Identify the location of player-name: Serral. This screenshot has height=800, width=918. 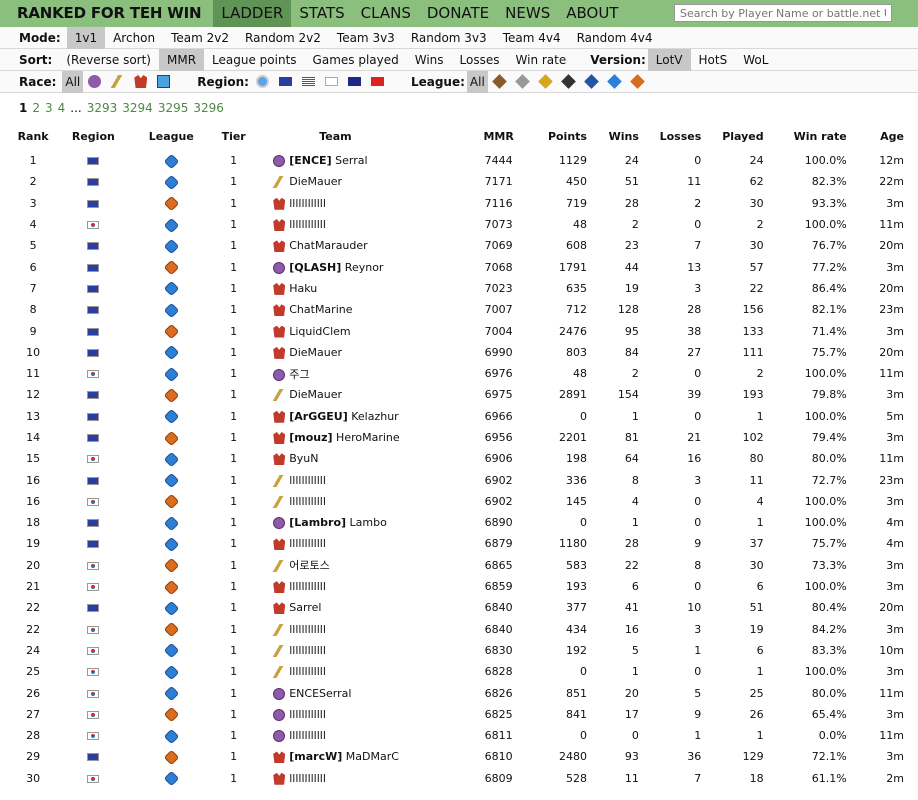
(351, 160).